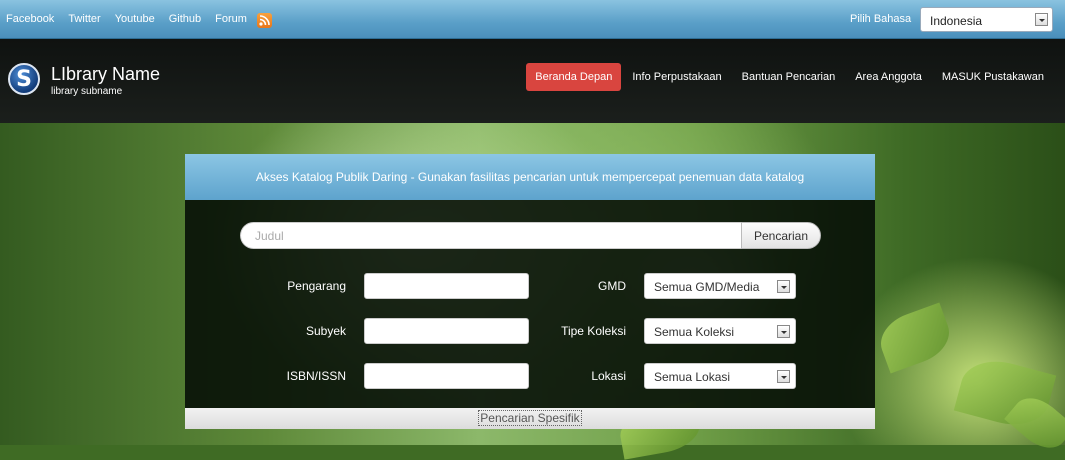 This screenshot has height=460, width=1065. Describe the element at coordinates (84, 19) in the screenshot. I see `twitter-link: Twitter` at that location.